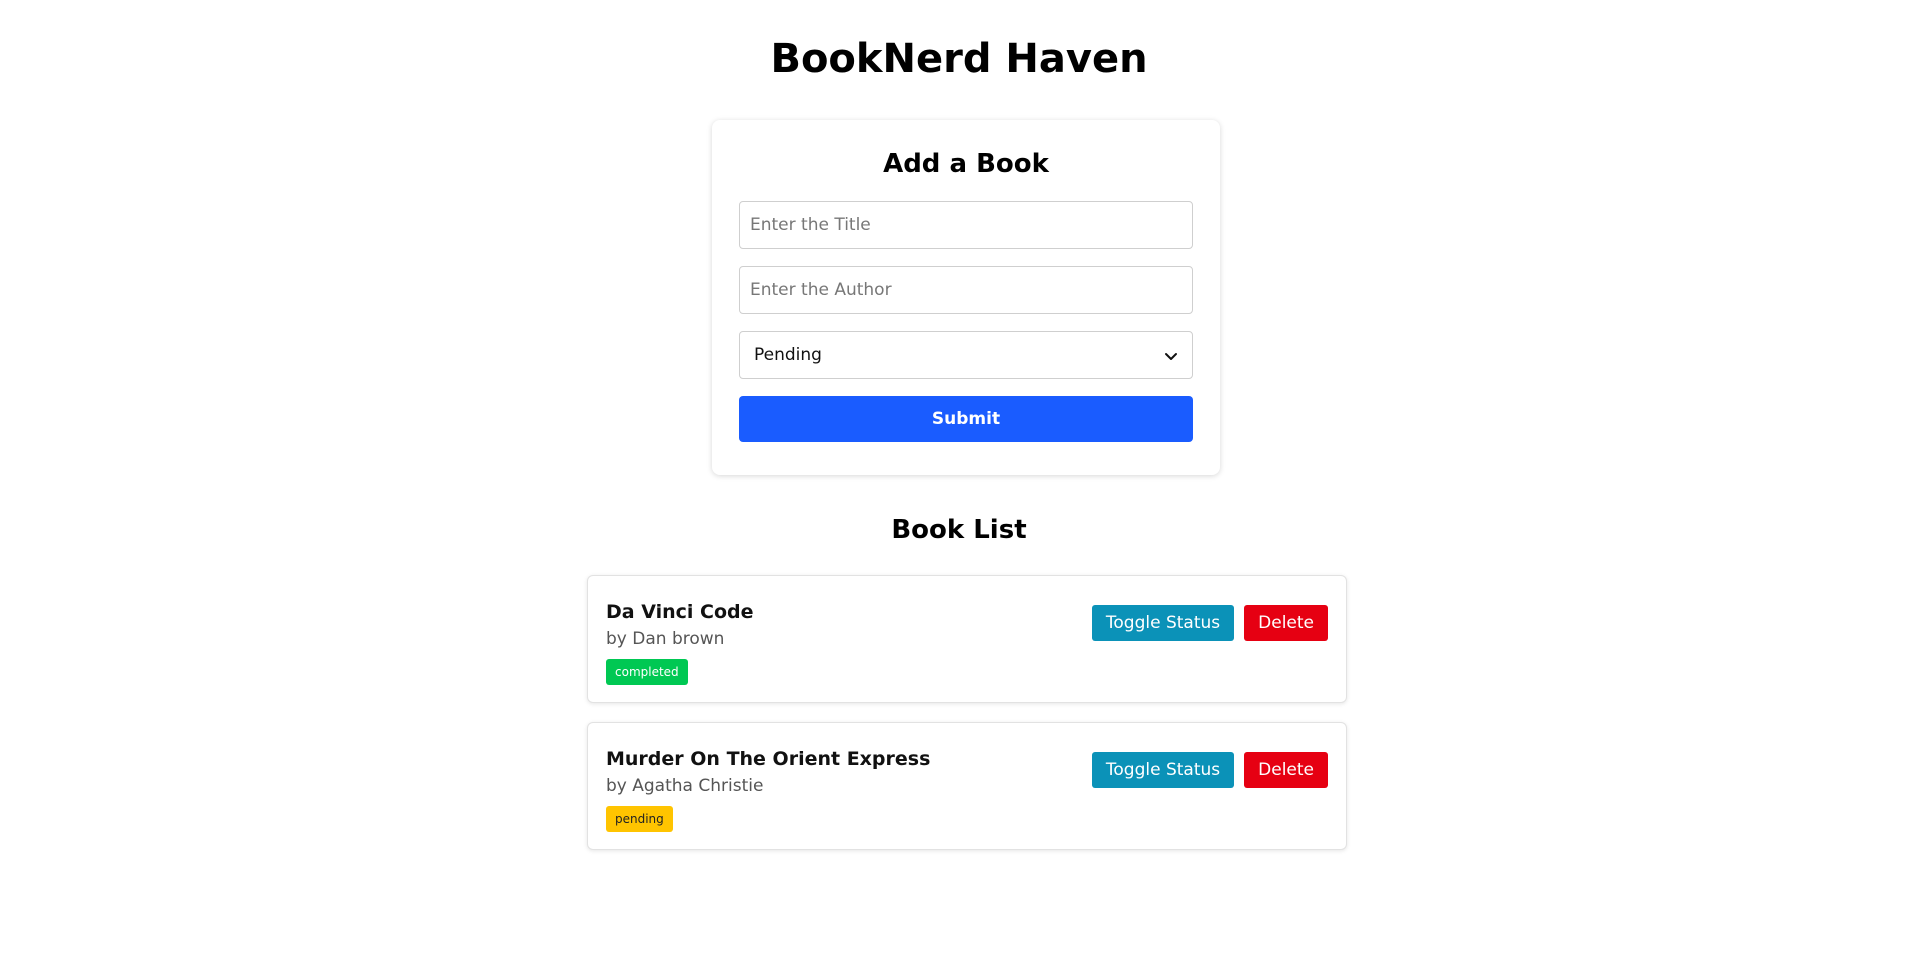 The height and width of the screenshot is (968, 1918). What do you see at coordinates (966, 164) in the screenshot?
I see `form-title: Add a Book` at bounding box center [966, 164].